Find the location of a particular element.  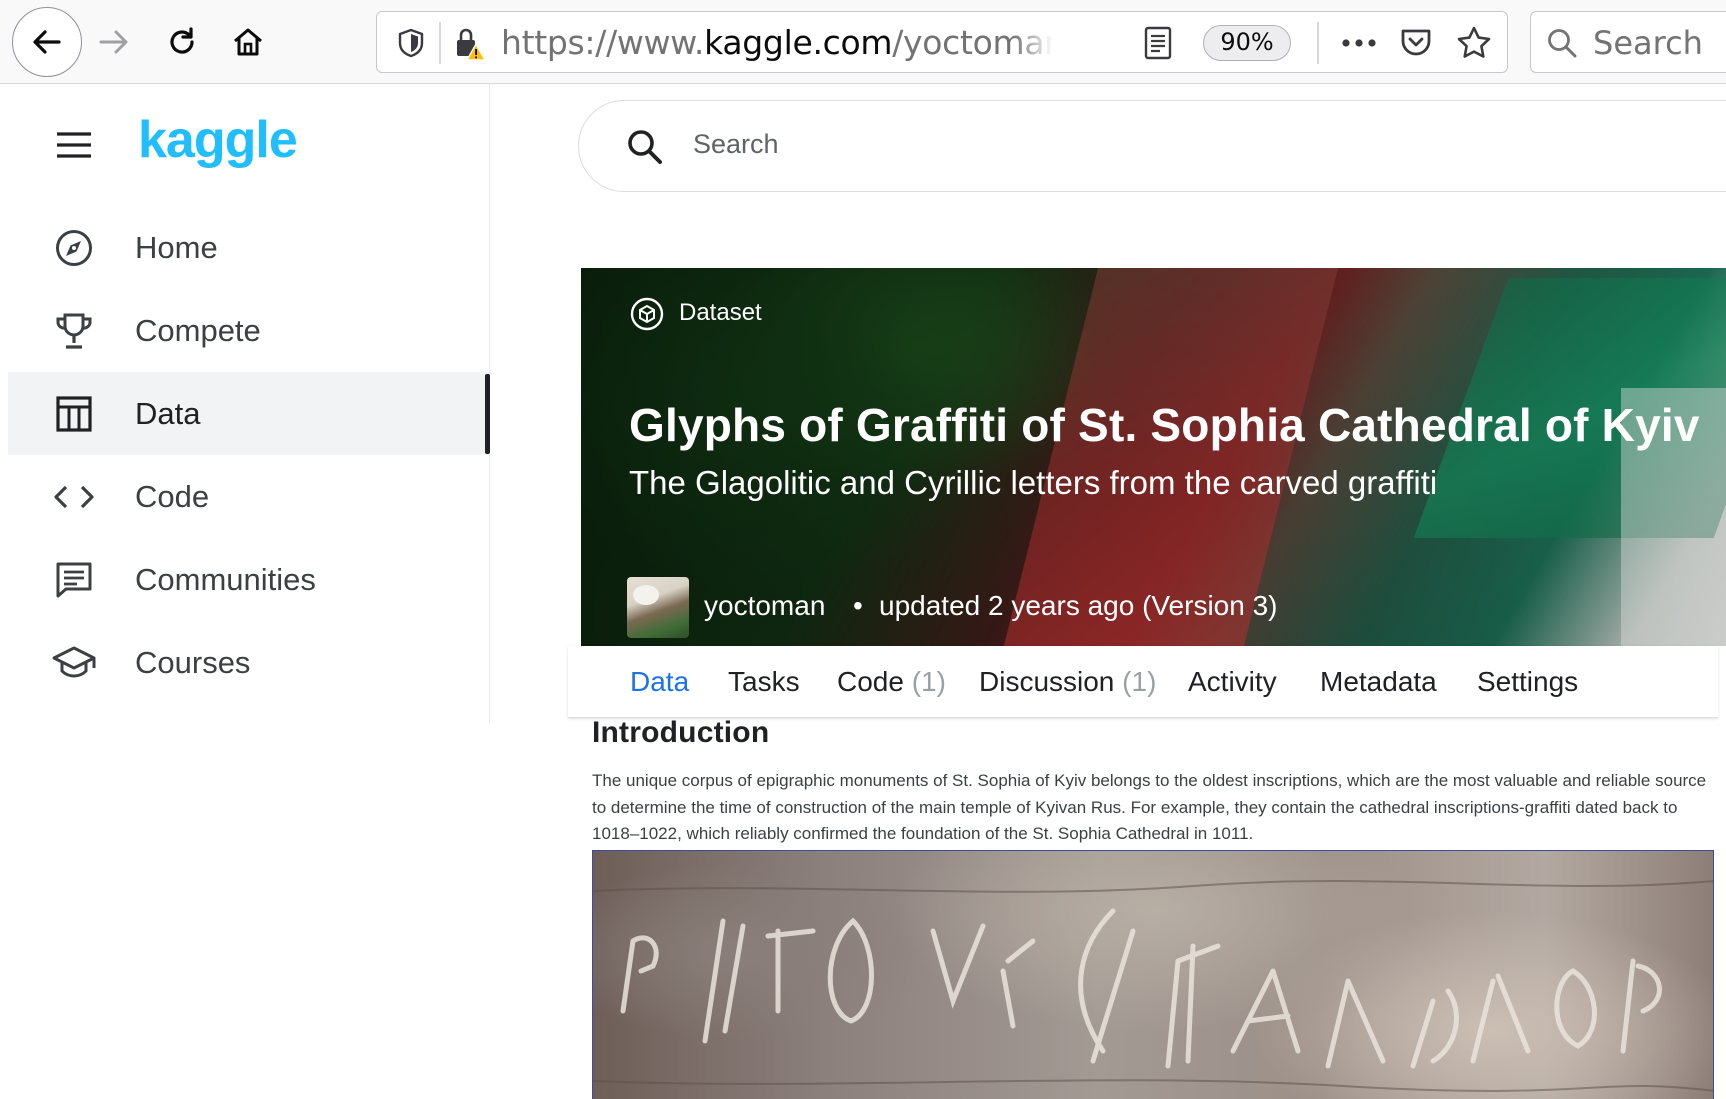

tab-label: Metadata is located at coordinates (1378, 681).